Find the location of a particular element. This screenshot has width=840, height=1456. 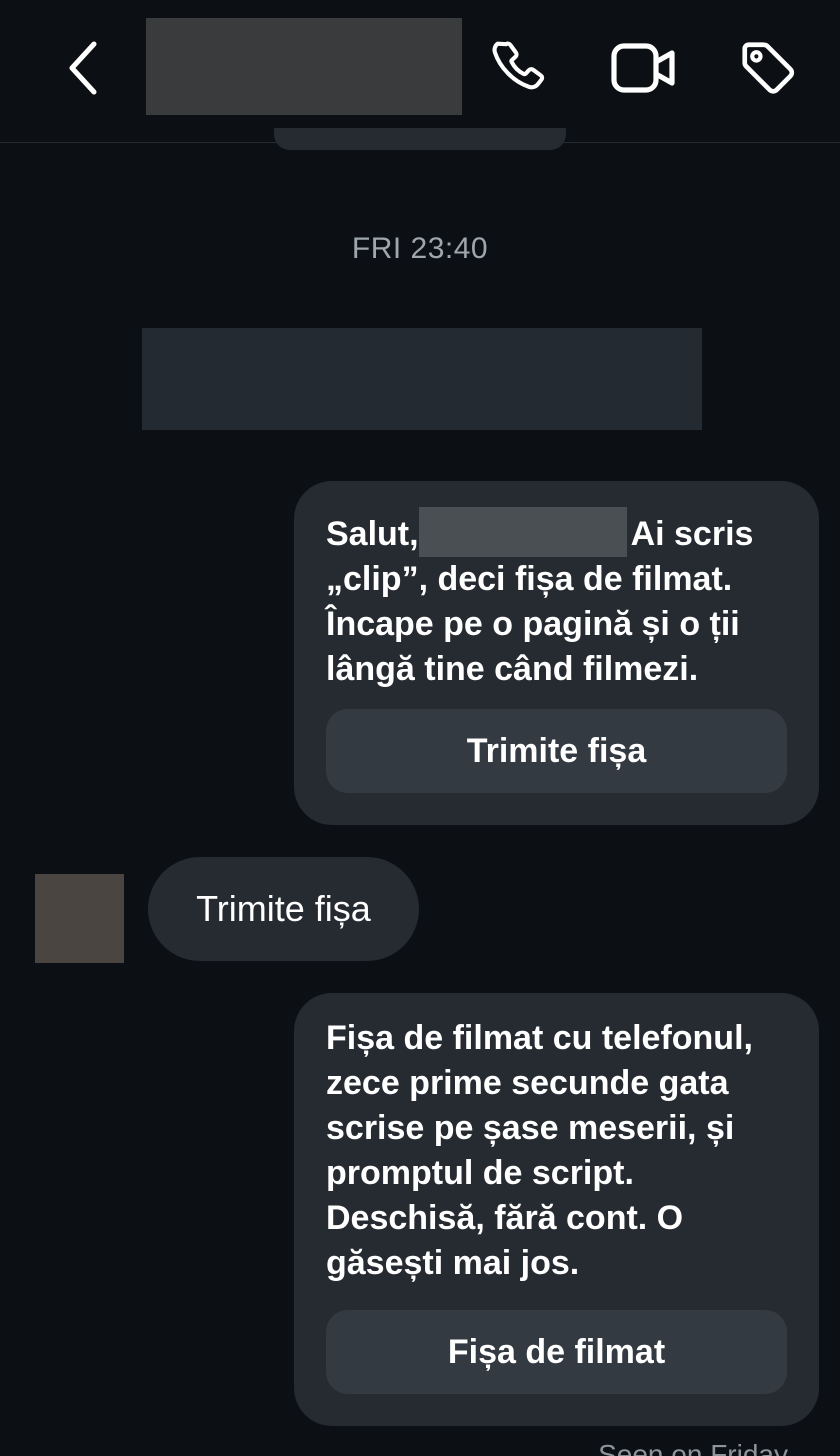

avatar is located at coordinates (79, 918).